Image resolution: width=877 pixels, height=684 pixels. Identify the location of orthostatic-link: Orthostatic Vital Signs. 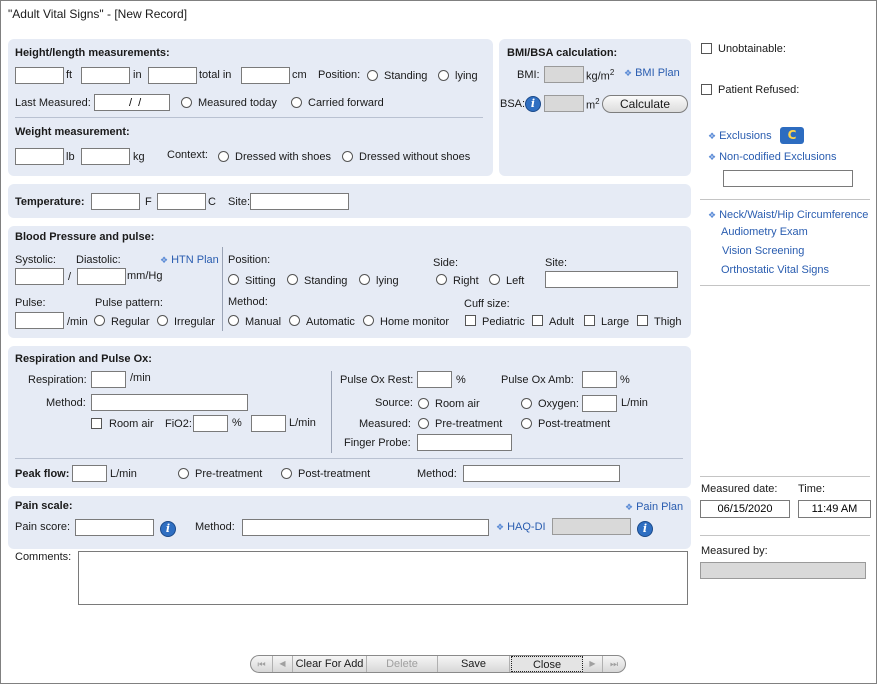
(775, 270).